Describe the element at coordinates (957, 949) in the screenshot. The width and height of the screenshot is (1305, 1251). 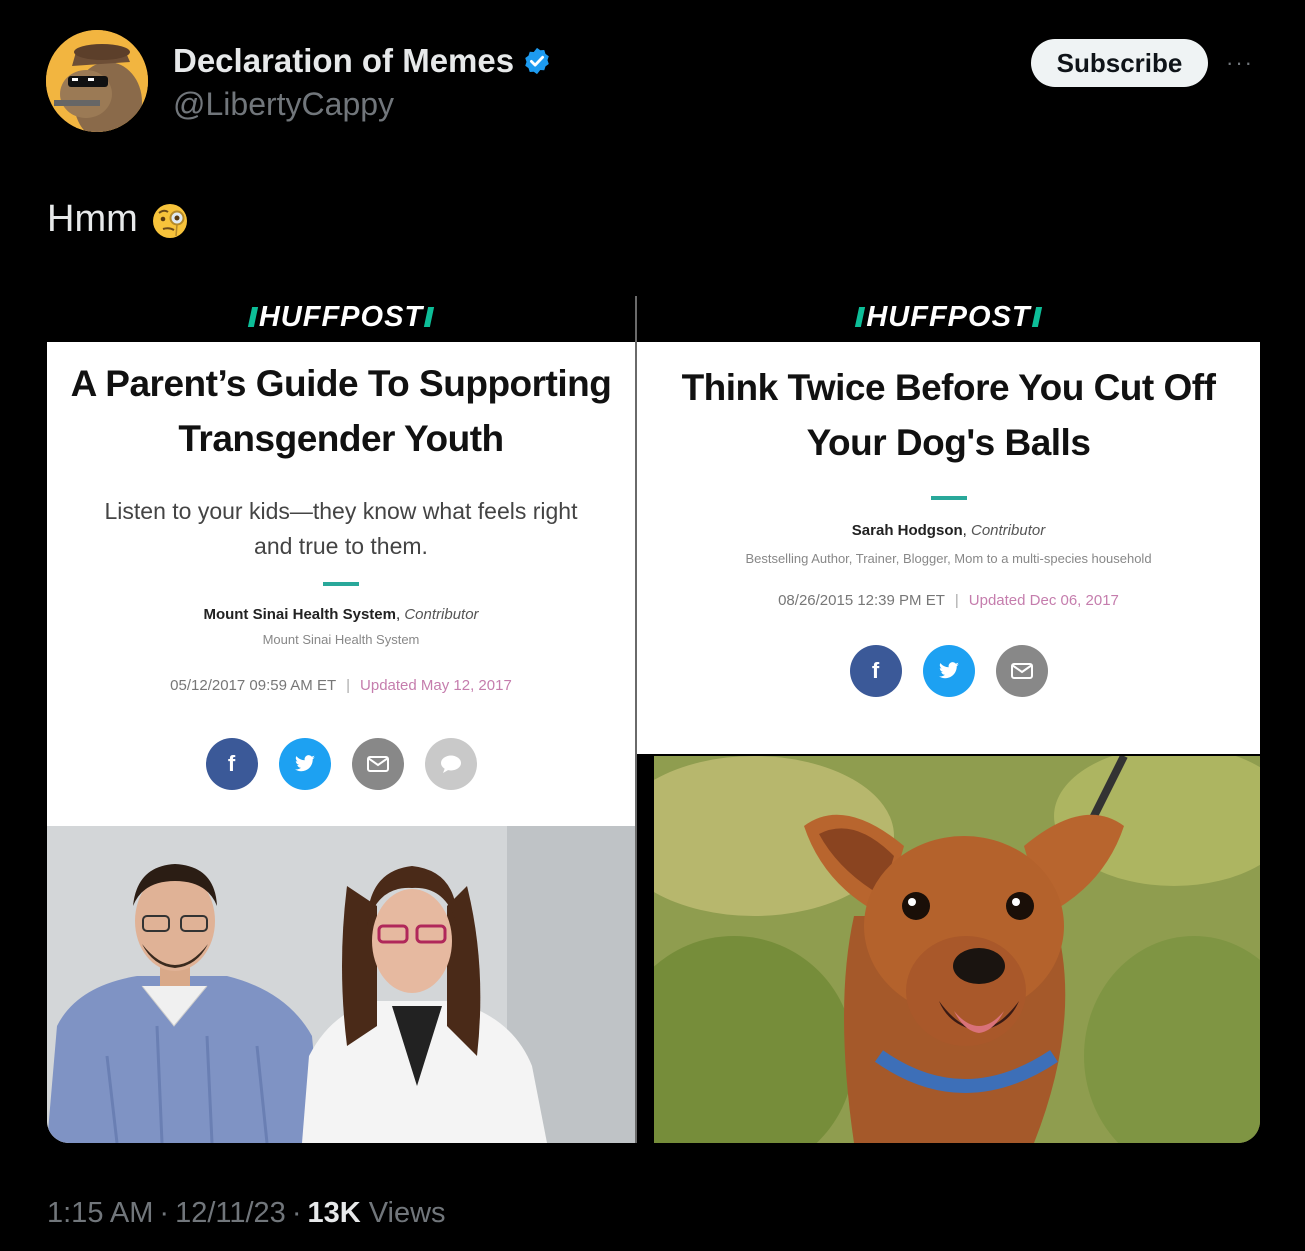
I see `dog-photo` at that location.